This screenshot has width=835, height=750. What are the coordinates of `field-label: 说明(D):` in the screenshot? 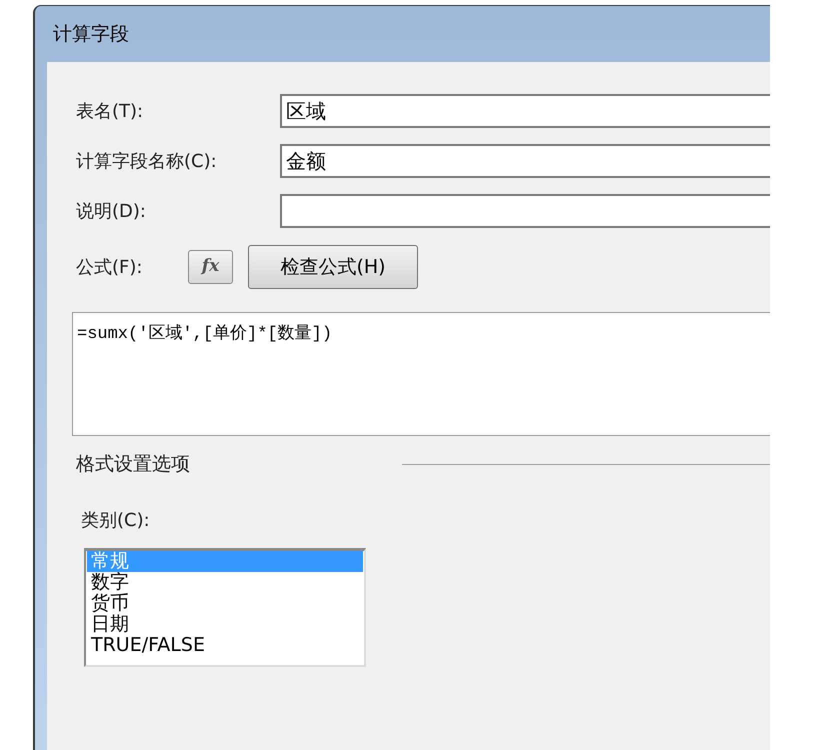 It's located at (111, 212).